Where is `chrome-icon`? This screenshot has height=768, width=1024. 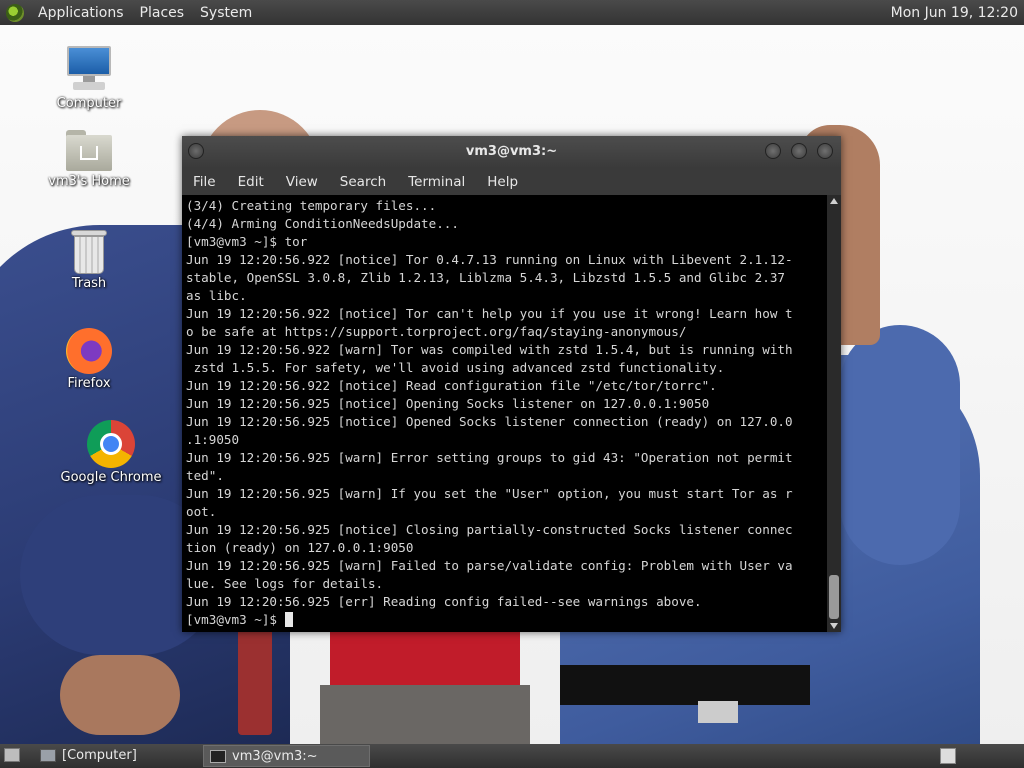
chrome-icon is located at coordinates (111, 444).